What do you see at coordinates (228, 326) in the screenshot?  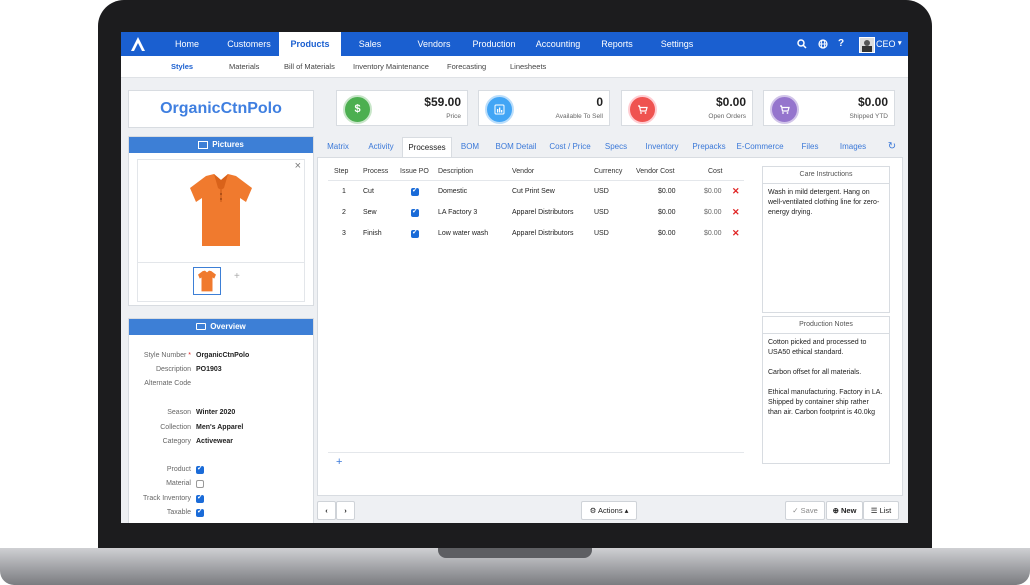 I see `overview-title: Overview` at bounding box center [228, 326].